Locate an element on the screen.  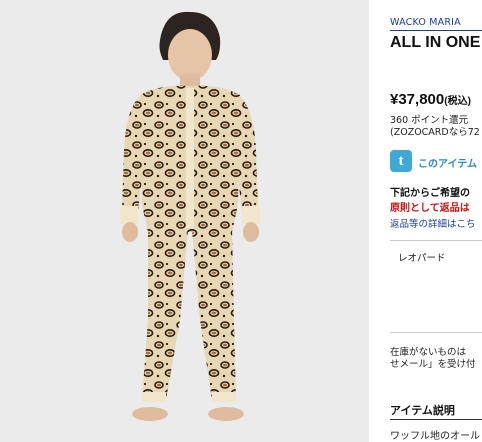
tax-note: (税込) is located at coordinates (457, 101).